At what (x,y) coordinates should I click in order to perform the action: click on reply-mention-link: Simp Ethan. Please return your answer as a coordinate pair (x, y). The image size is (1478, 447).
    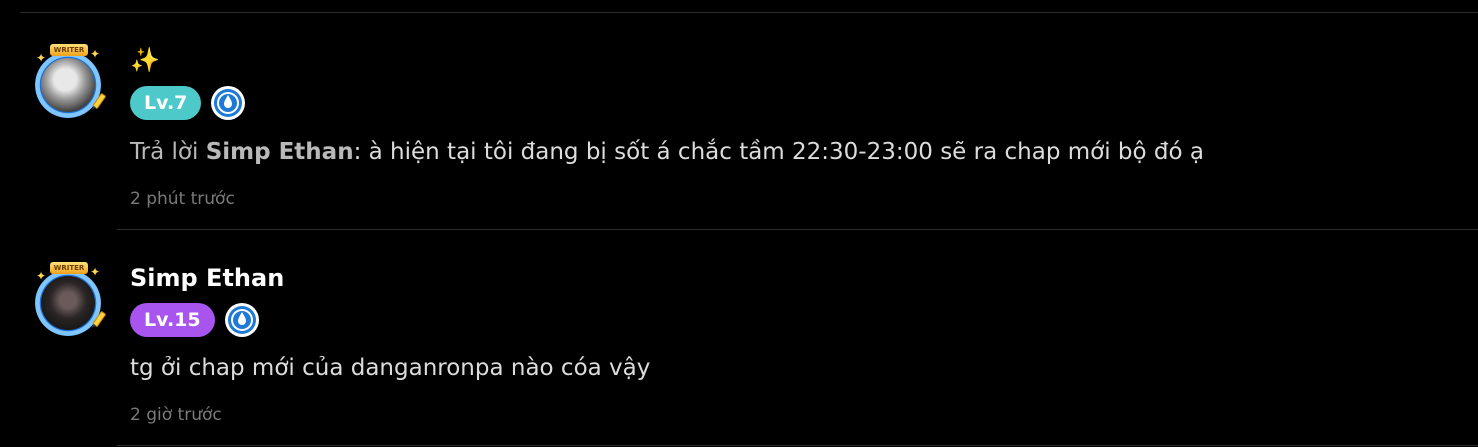
    Looking at the image, I should click on (280, 152).